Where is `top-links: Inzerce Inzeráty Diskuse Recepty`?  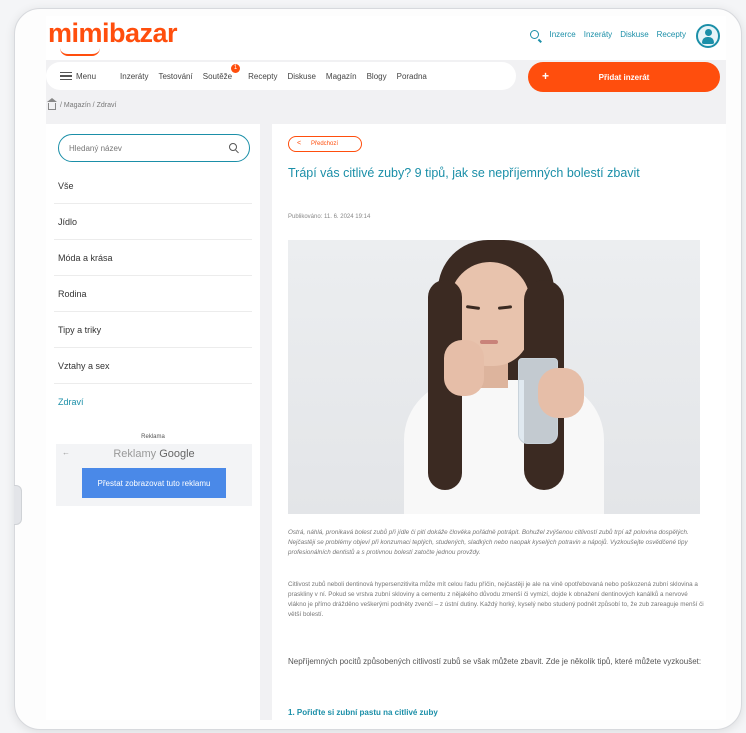
top-links: Inzerce Inzeráty Diskuse Recepty is located at coordinates (608, 34).